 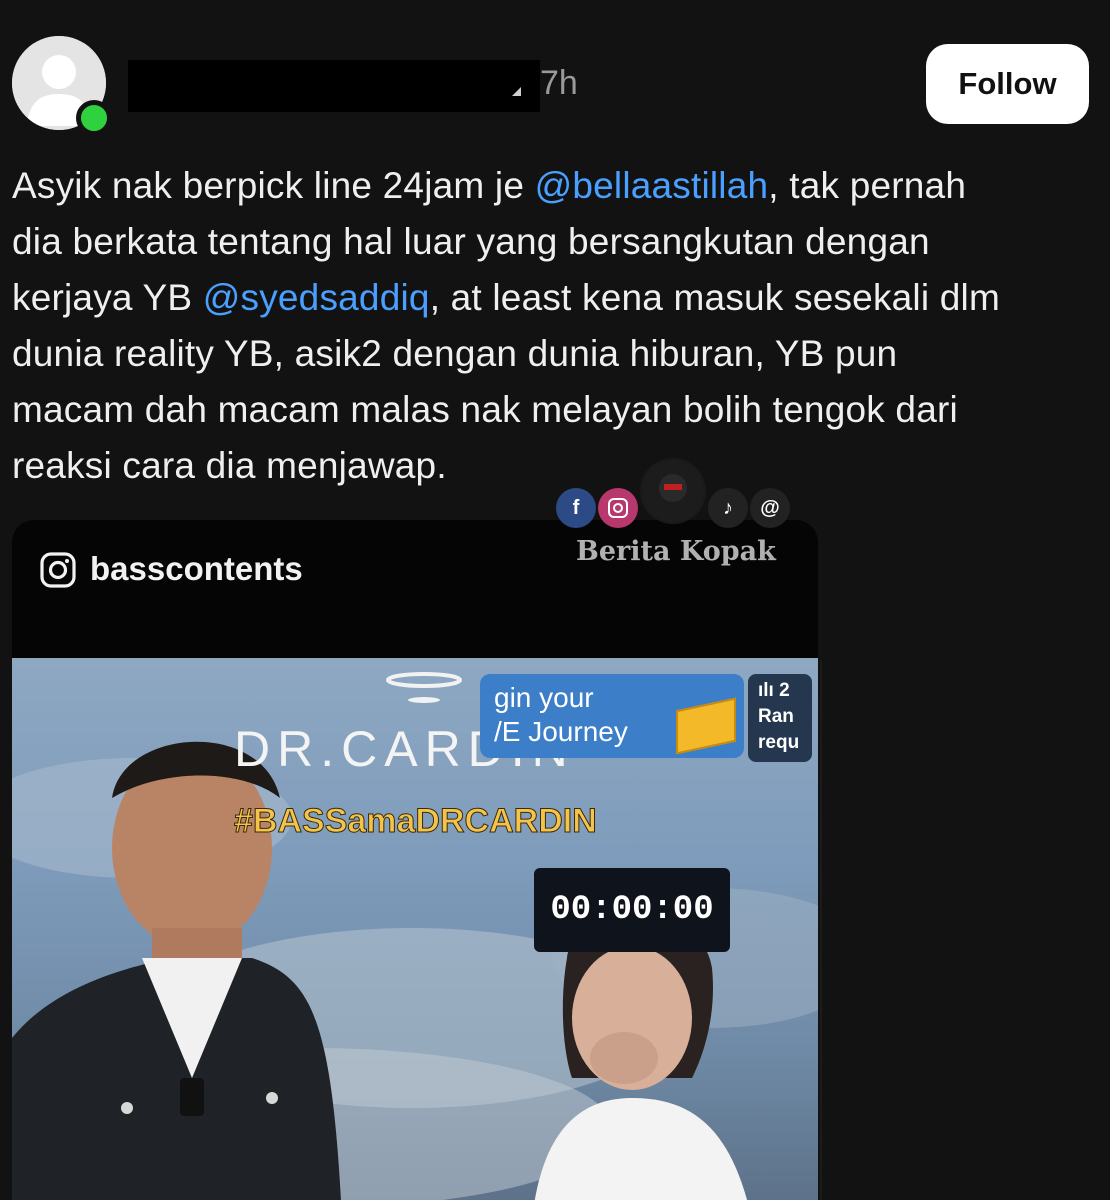 I want to click on watermark: f ♪ @ Berita Kopak, so click(x=672, y=518).